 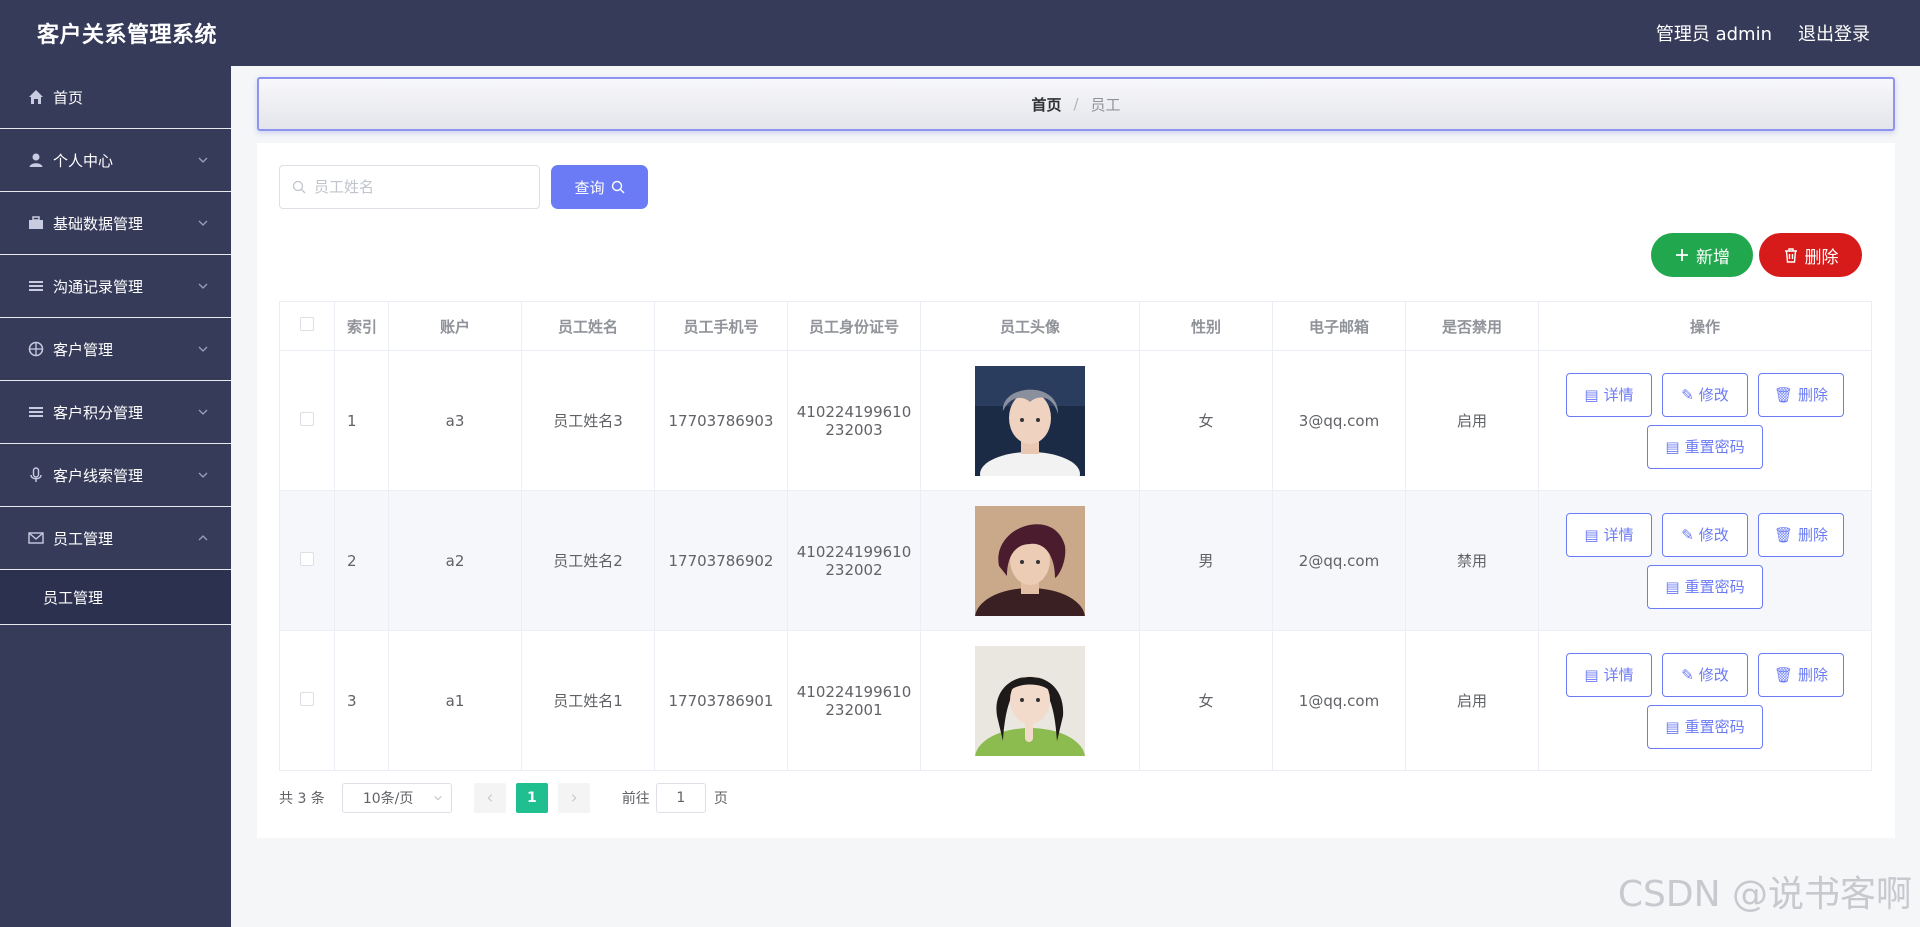 I want to click on query-button: 查询, so click(x=599, y=187).